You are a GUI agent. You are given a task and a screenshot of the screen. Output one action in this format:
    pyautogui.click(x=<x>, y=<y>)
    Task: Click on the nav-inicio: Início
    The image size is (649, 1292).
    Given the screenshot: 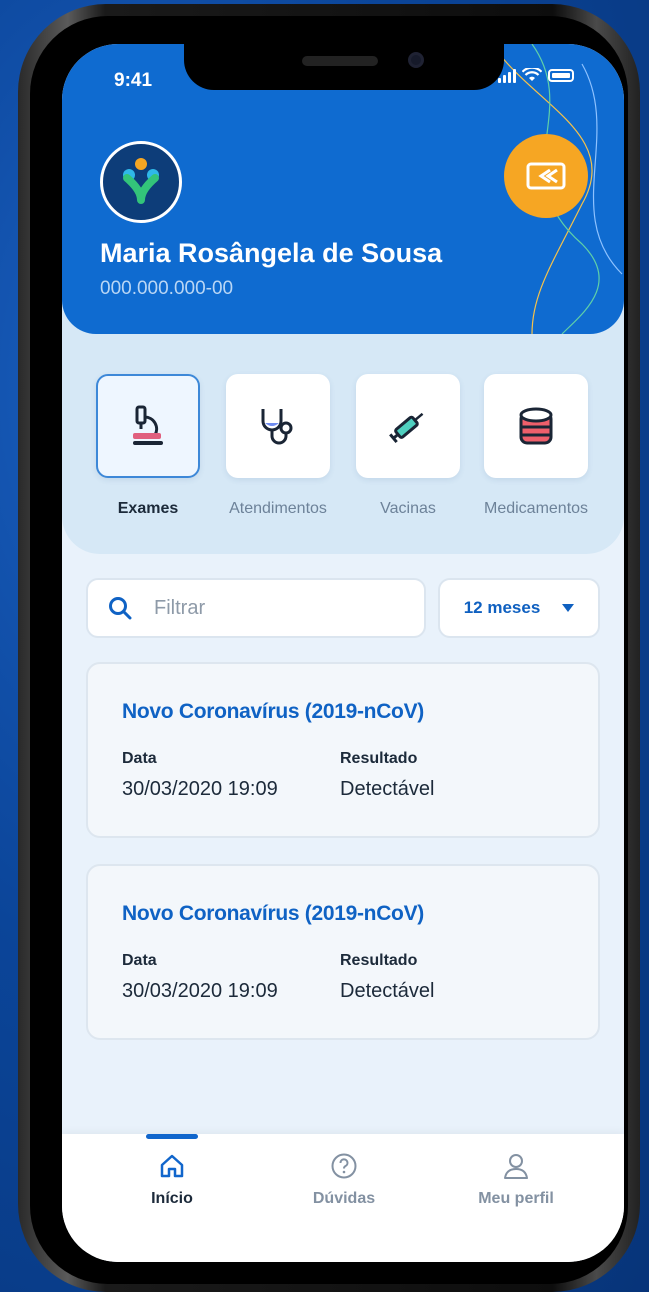 What is the action you would take?
    pyautogui.click(x=172, y=1180)
    